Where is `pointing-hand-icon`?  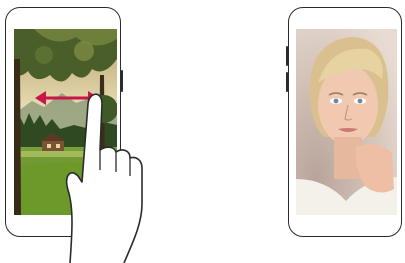 pointing-hand-icon is located at coordinates (104, 178).